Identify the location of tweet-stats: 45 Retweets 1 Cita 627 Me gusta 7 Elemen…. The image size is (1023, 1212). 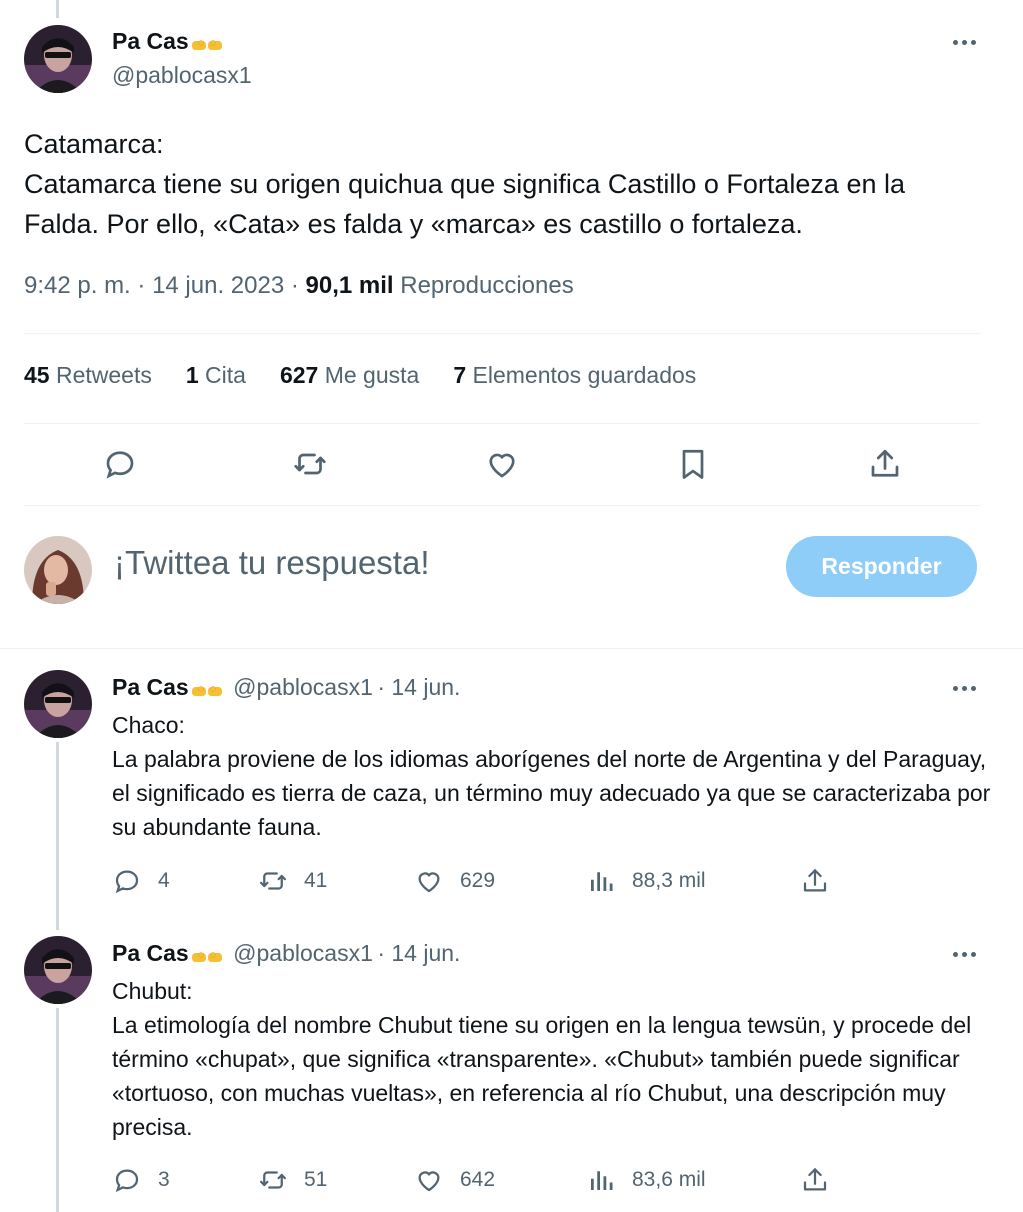
(360, 375).